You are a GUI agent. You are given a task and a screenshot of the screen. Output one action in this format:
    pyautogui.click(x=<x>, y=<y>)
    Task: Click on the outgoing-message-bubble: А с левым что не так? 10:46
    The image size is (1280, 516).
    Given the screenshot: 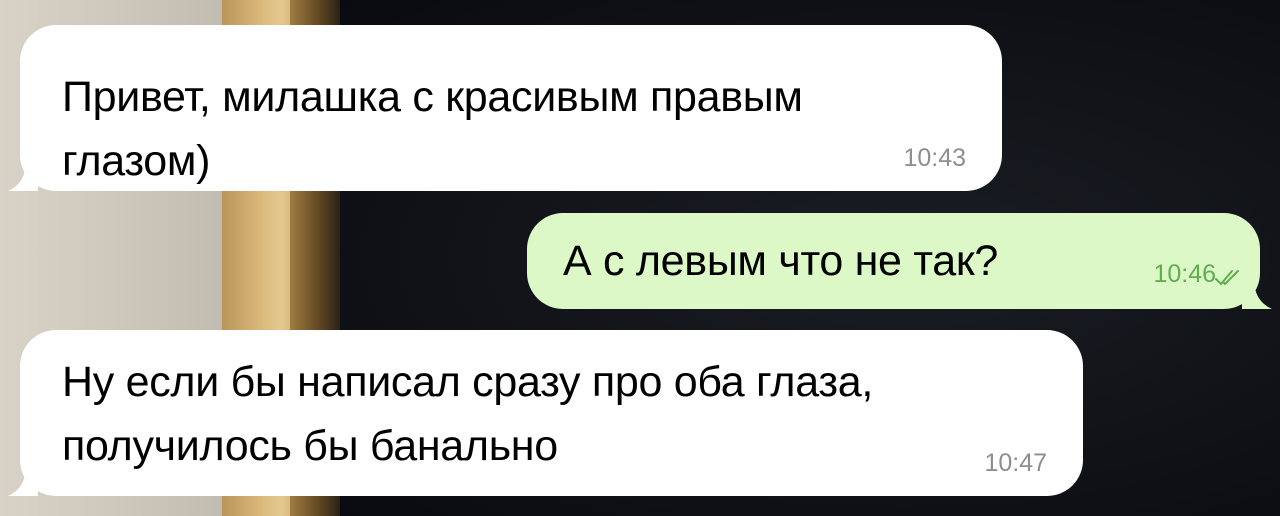 What is the action you would take?
    pyautogui.click(x=899, y=261)
    